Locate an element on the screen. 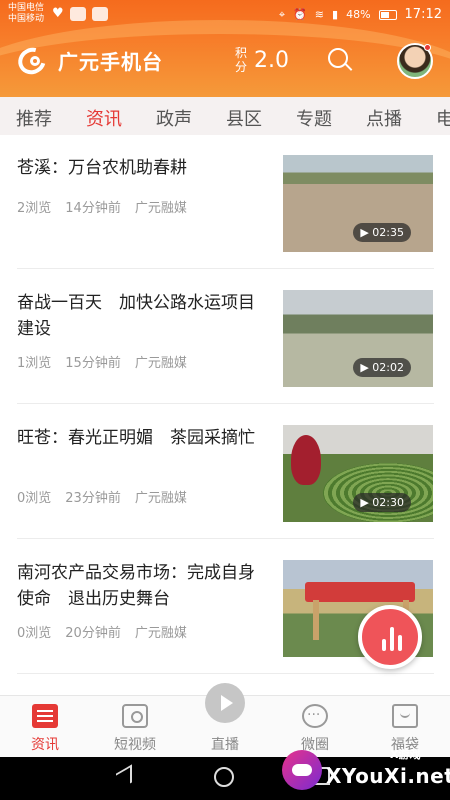 This screenshot has height=800, width=450. camera-icon is located at coordinates (135, 716).